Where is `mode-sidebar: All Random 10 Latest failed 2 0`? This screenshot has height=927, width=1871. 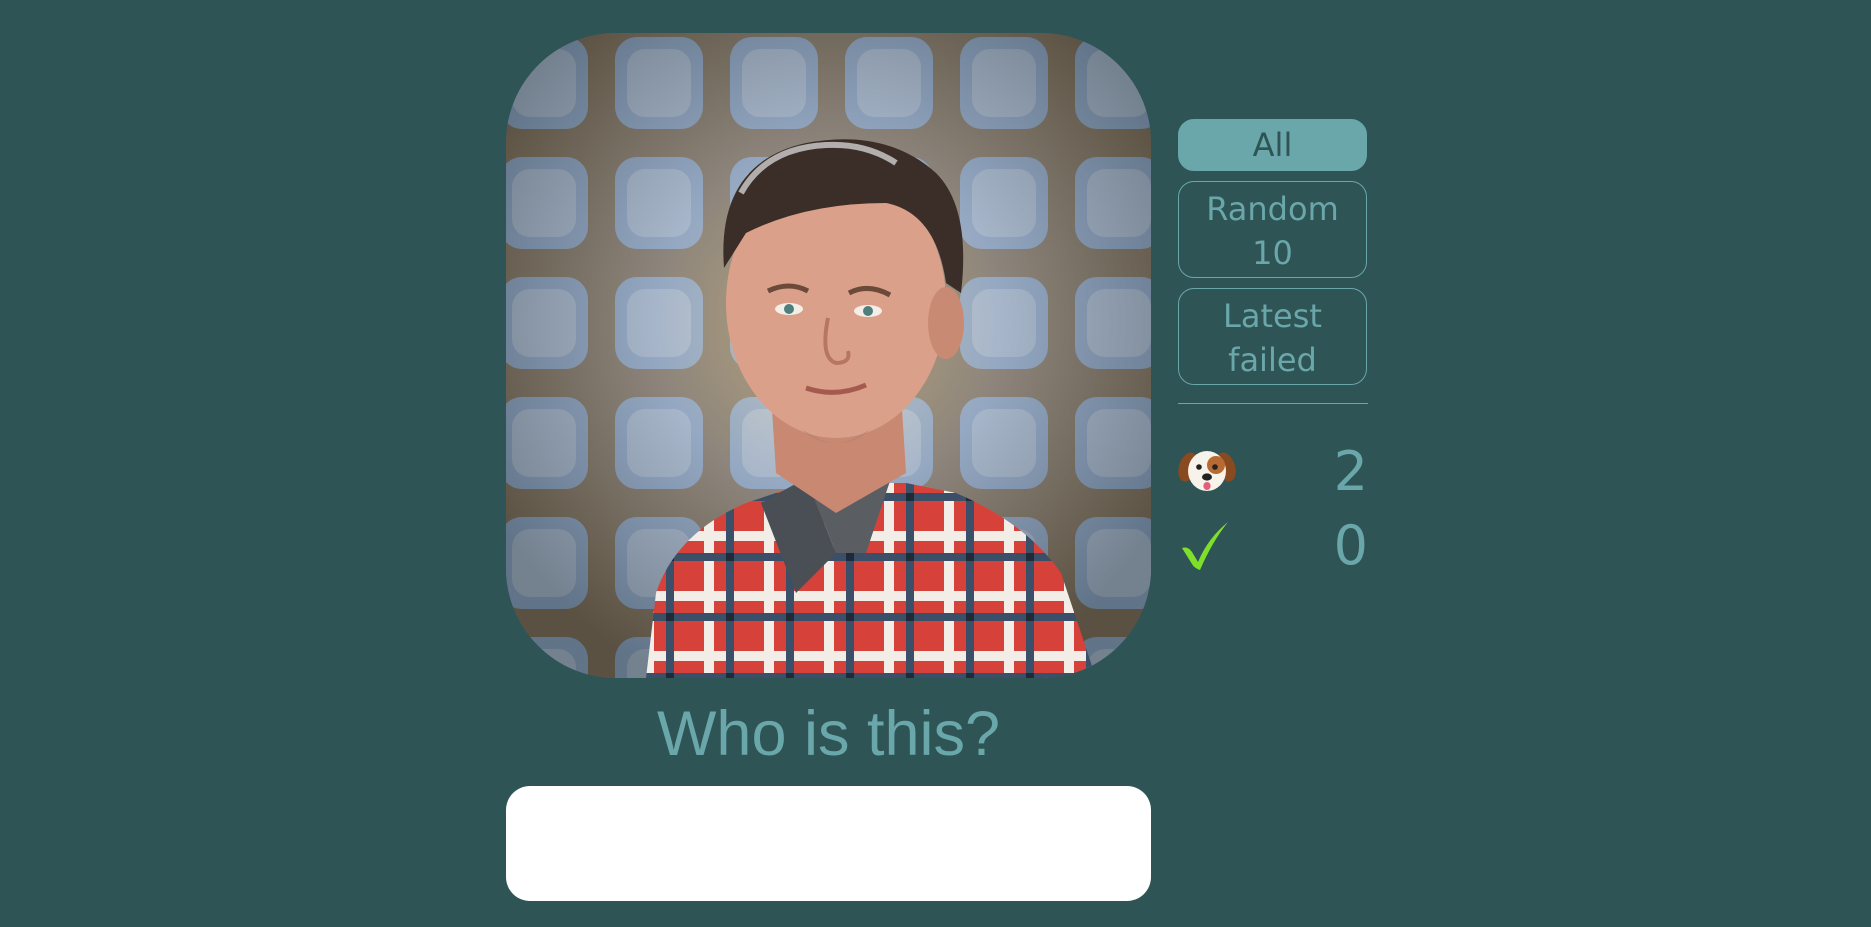
mode-sidebar: All Random 10 Latest failed 2 0 is located at coordinates (1273, 352).